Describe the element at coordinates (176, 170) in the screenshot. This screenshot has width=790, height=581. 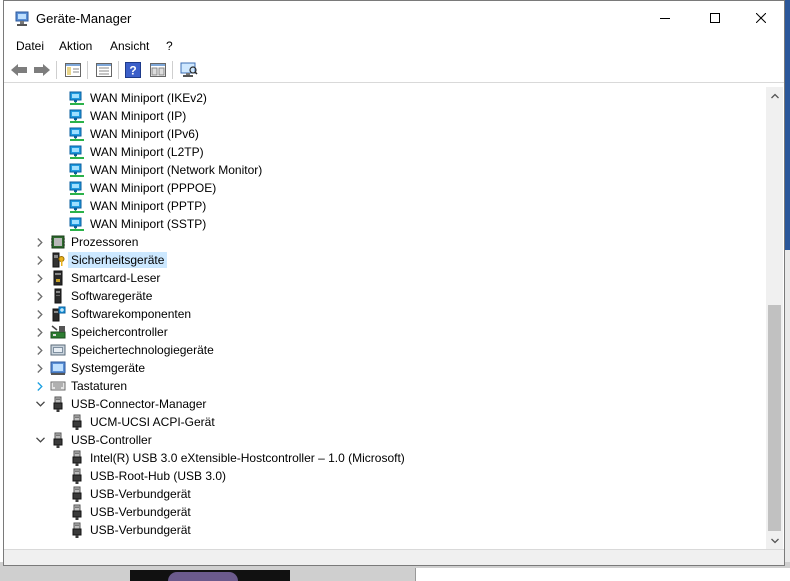
I see `tree-row-label: WAN Miniport (Network Monitor)` at that location.